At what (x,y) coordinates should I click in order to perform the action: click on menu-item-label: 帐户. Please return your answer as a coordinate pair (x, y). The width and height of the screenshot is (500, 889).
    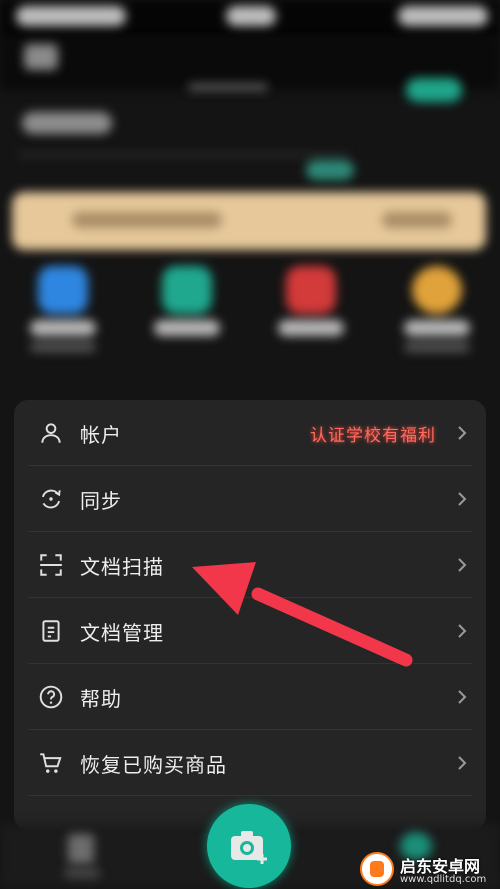
    Looking at the image, I should click on (101, 434).